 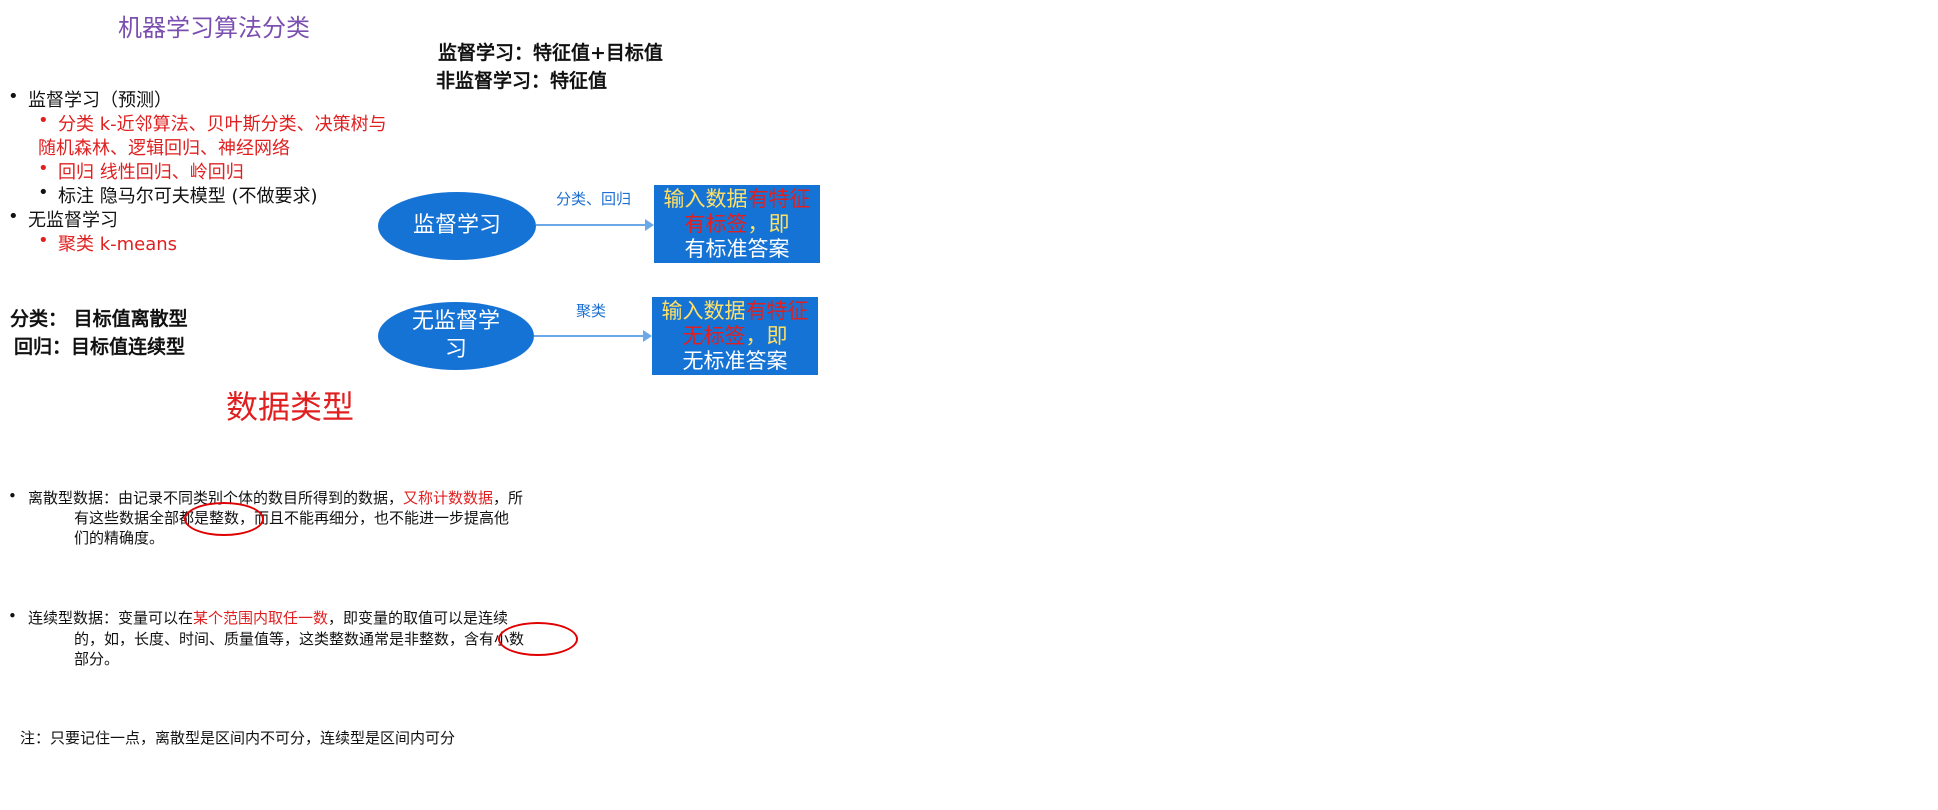 I want to click on continuous-line2: 的，如，长度、时间、质量值等，这类整数通常是非整数，含有小数, so click(x=299, y=638).